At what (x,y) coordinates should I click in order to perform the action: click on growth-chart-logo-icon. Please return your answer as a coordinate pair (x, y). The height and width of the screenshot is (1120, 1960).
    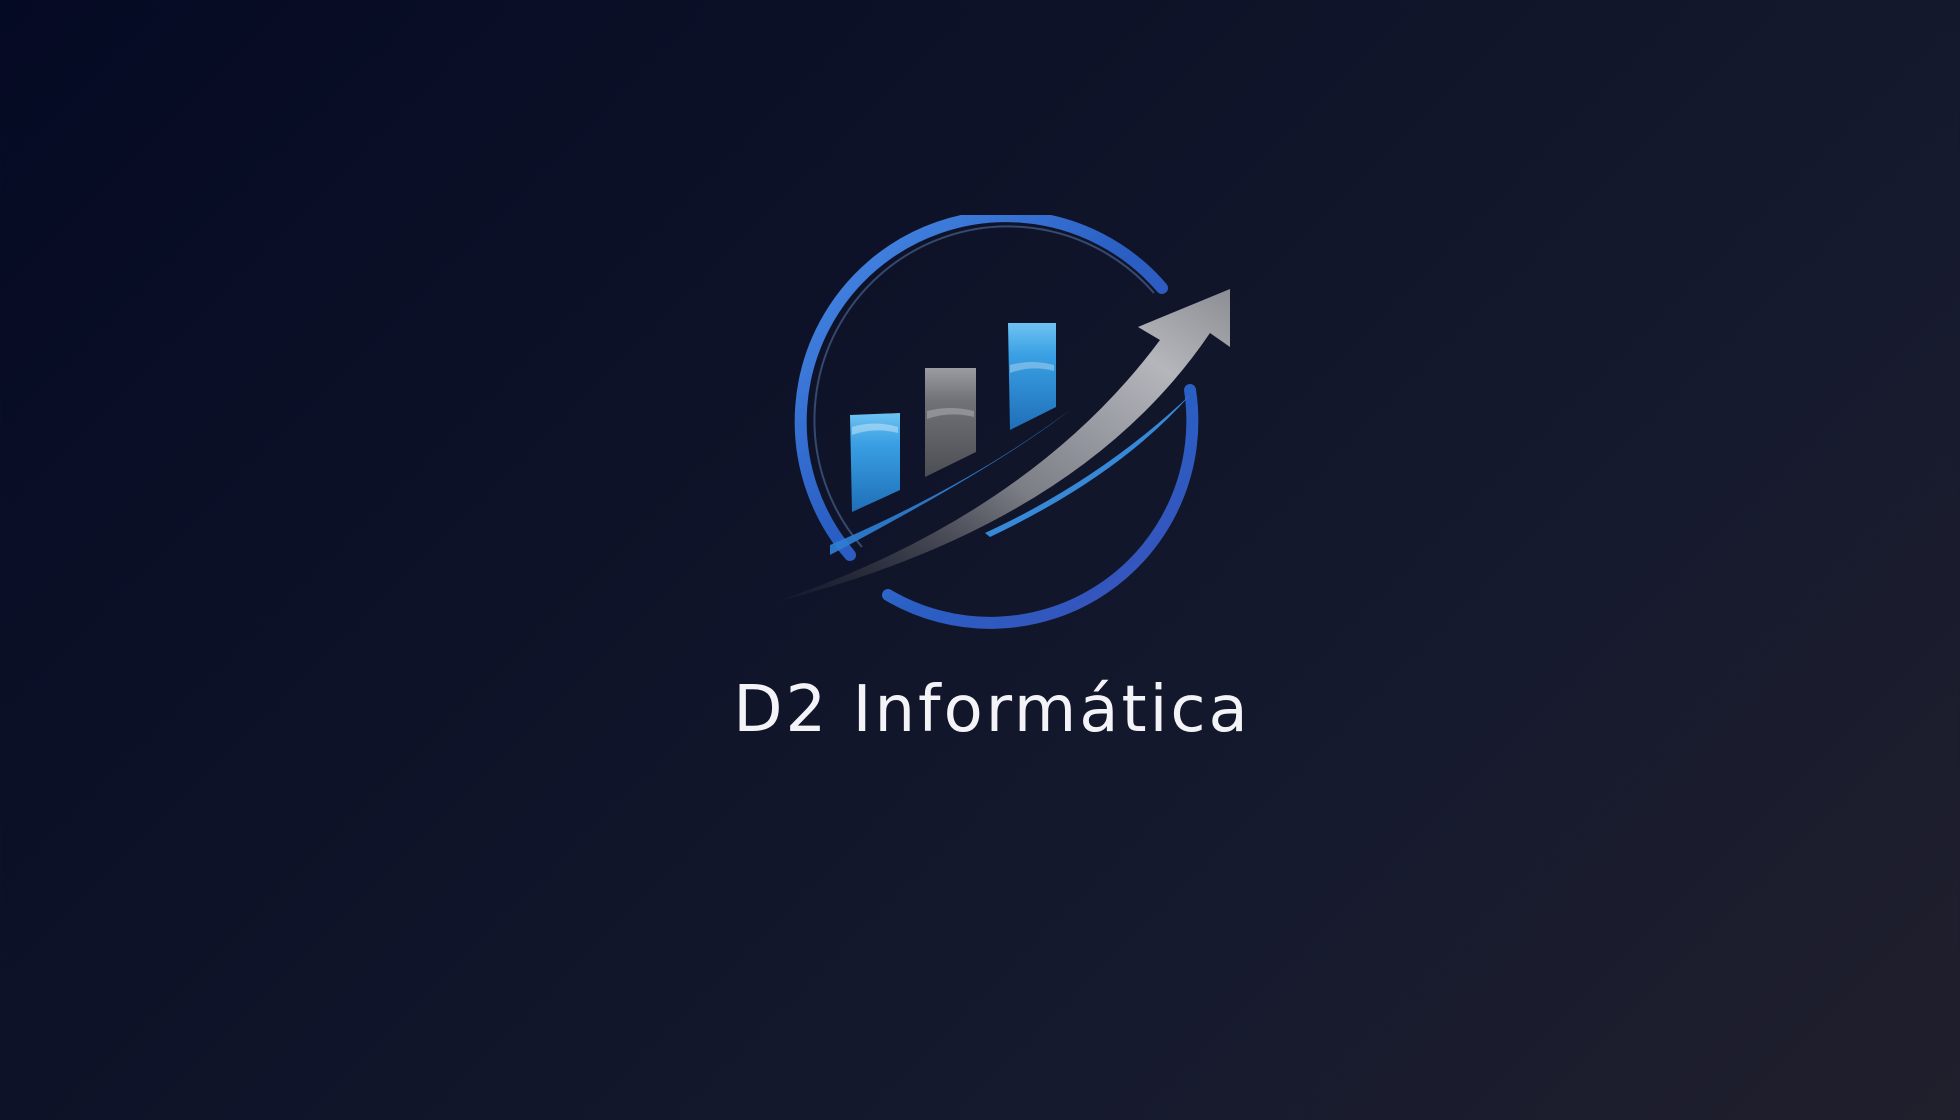
    Looking at the image, I should click on (1002, 422).